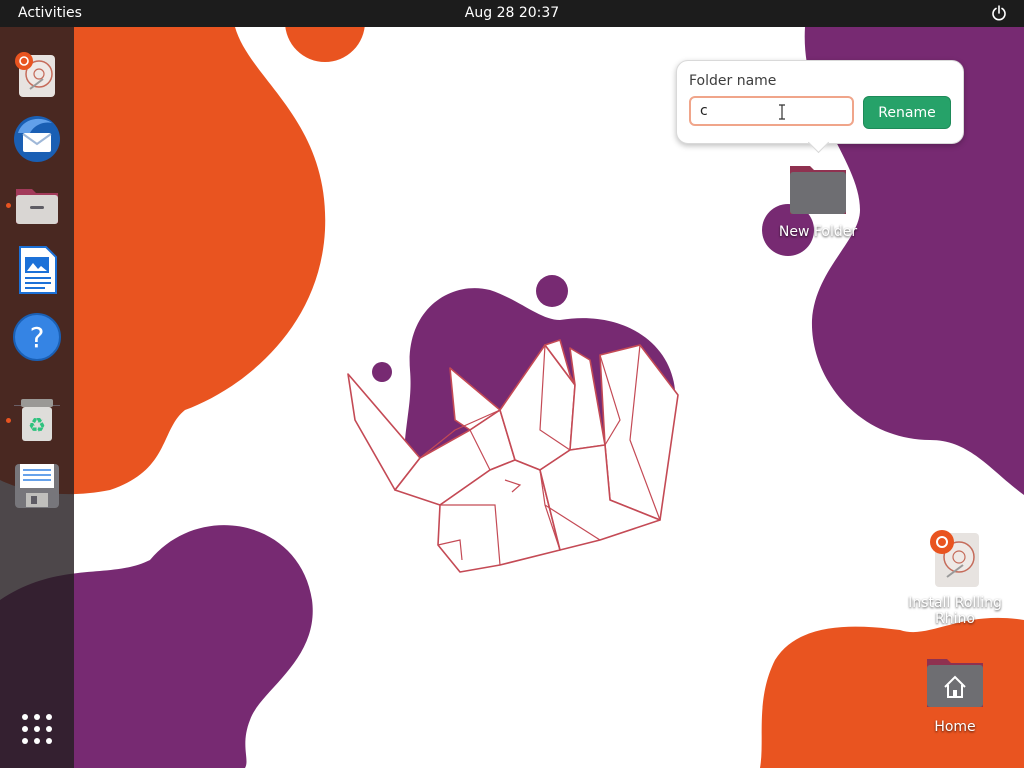 The width and height of the screenshot is (1024, 768). Describe the element at coordinates (955, 611) in the screenshot. I see `desktop-icon-label: Install Rolling Rhino` at that location.